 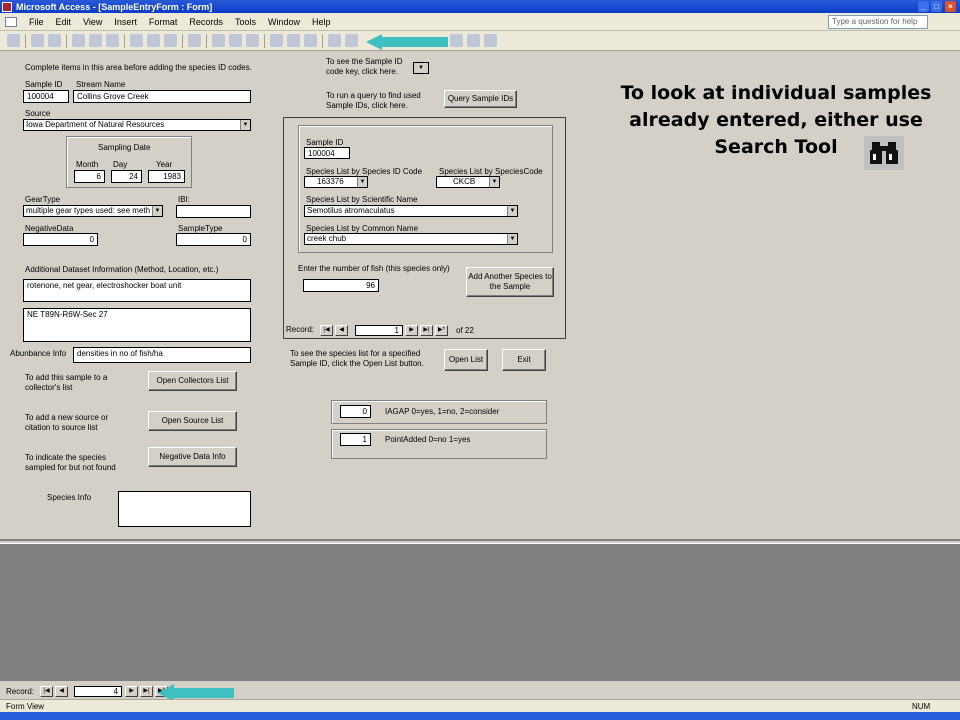 What do you see at coordinates (137, 325) in the screenshot?
I see `additional-info-field-2: NE T89N-R6W-Sec 27` at bounding box center [137, 325].